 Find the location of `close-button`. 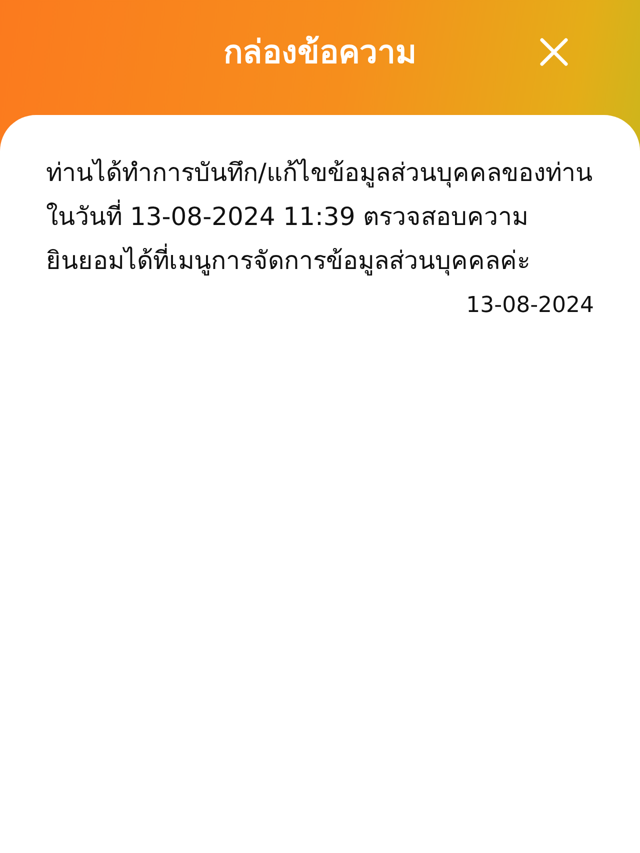

close-button is located at coordinates (554, 52).